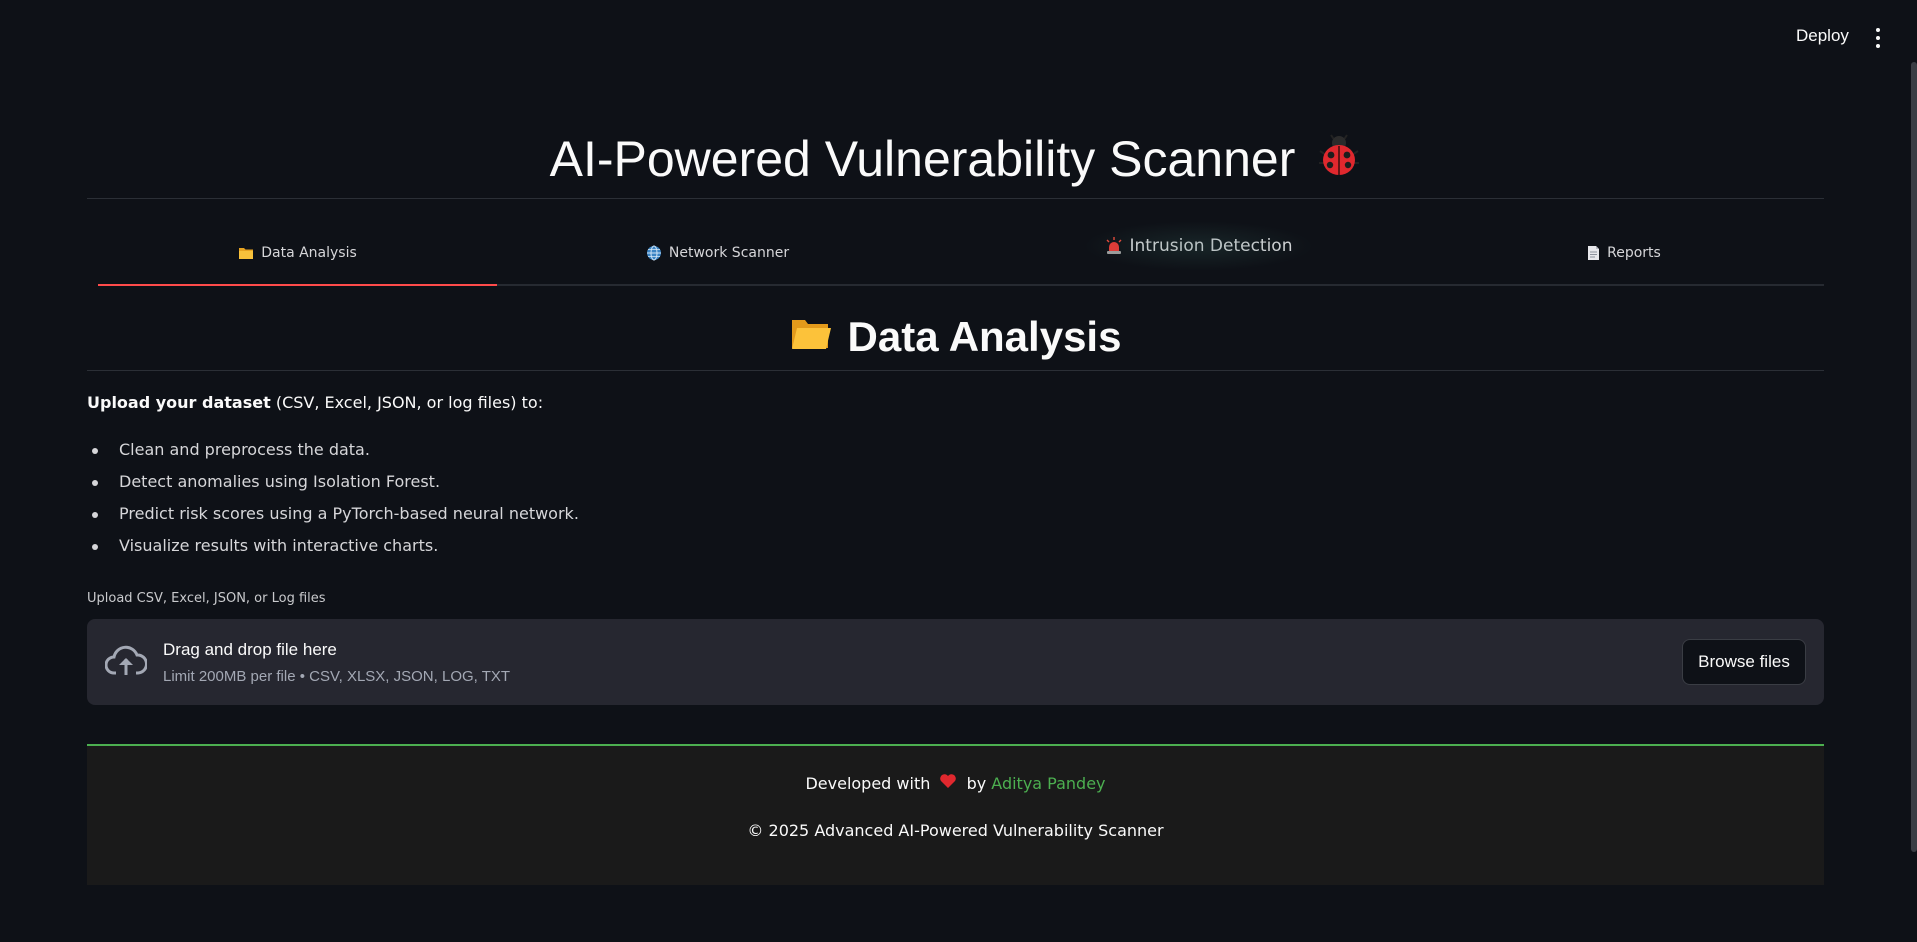  Describe the element at coordinates (179, 402) in the screenshot. I see `intro-bold: Upload your dataset` at that location.